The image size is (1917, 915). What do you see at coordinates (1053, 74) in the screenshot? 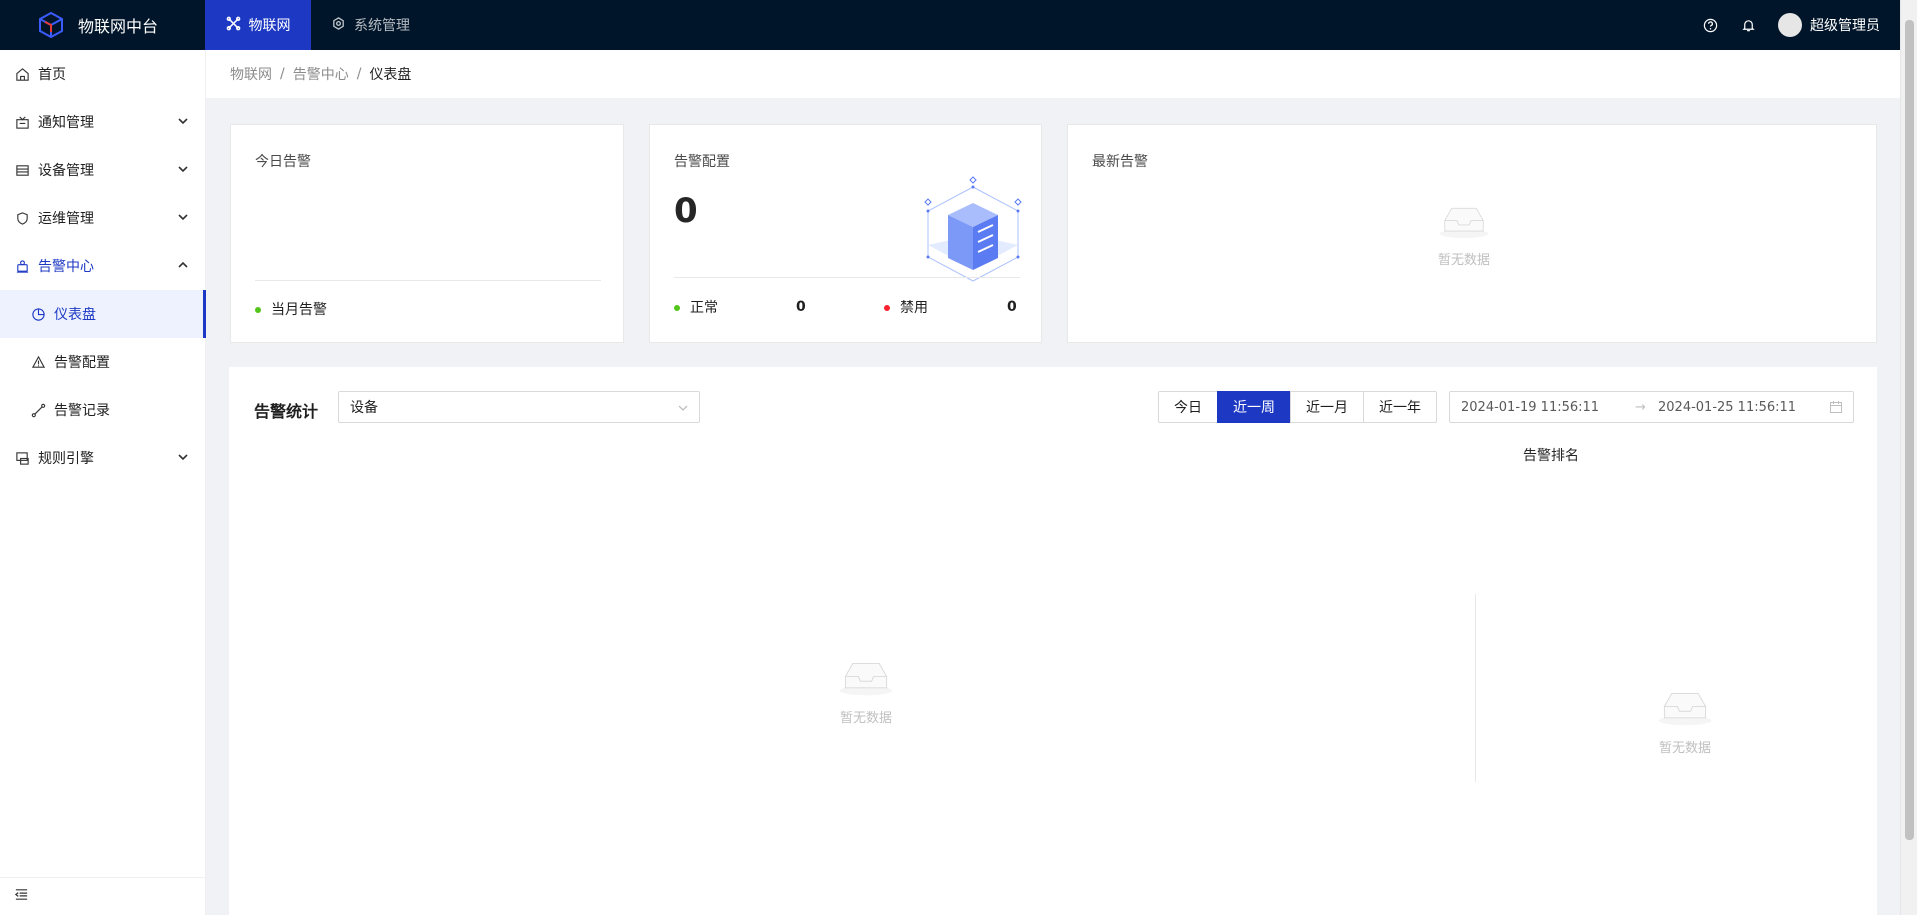
I see `breadcrumb: 物联网 / 告警中心 / 仪表盘` at bounding box center [1053, 74].